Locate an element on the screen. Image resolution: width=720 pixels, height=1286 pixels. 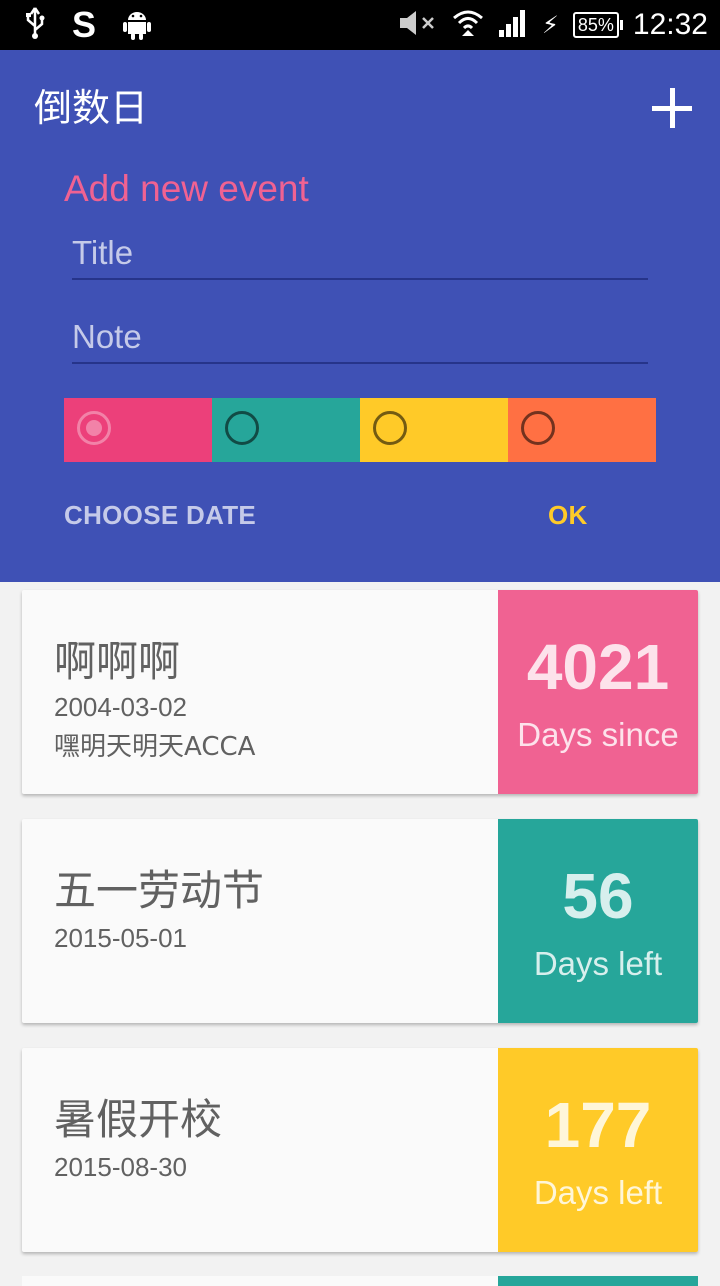
note-input is located at coordinates (360, 338).